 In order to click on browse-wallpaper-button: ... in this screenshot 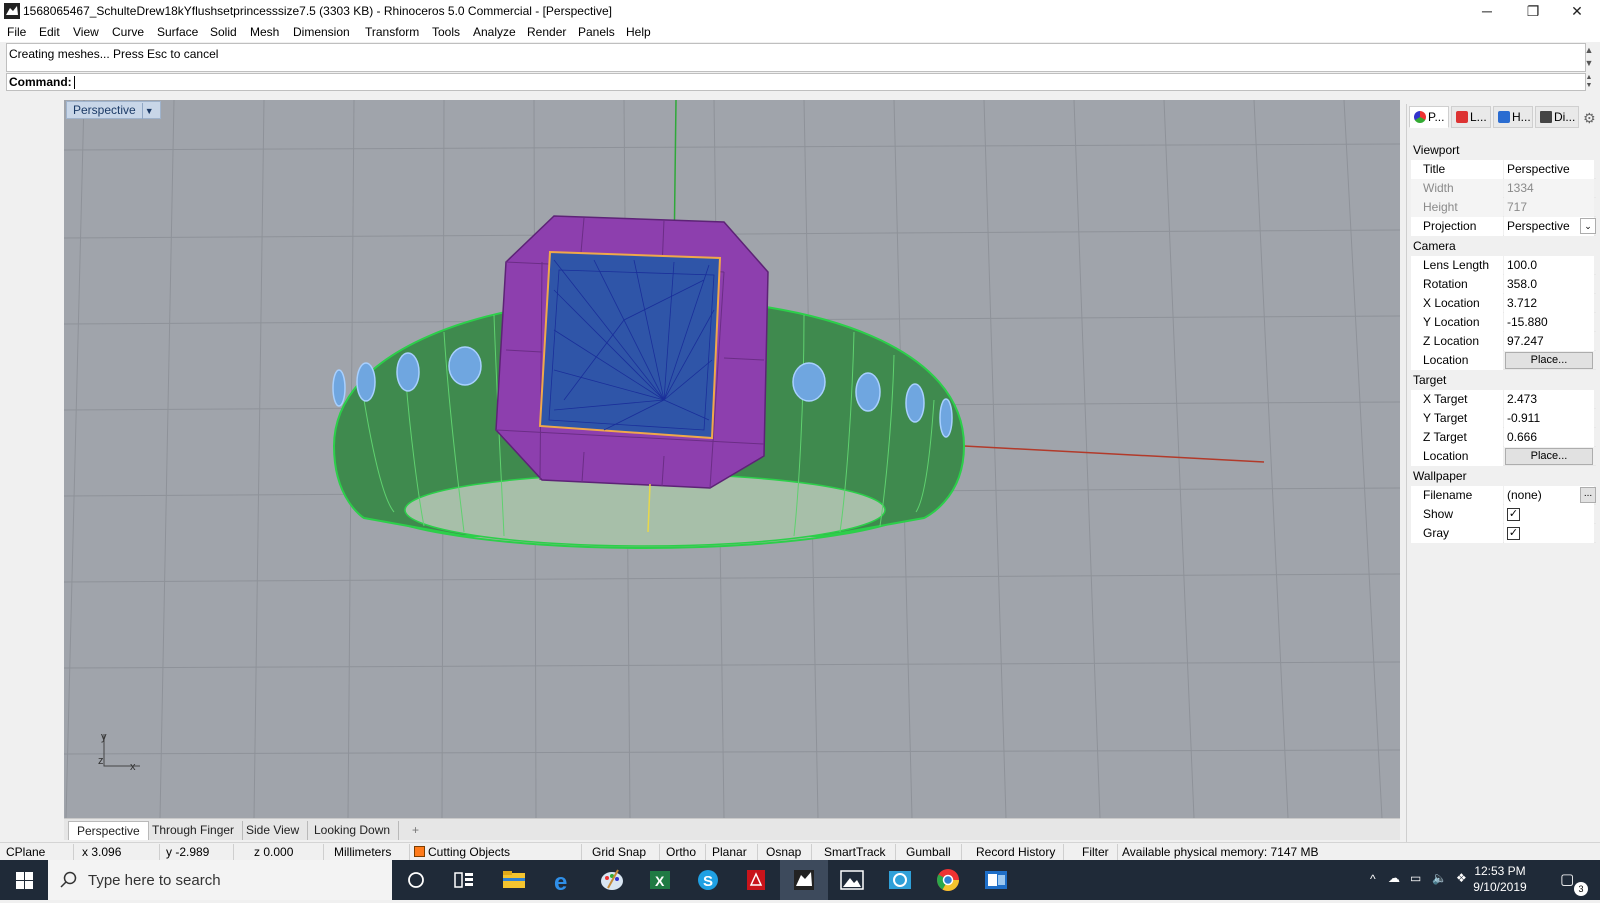, I will do `click(1588, 495)`.